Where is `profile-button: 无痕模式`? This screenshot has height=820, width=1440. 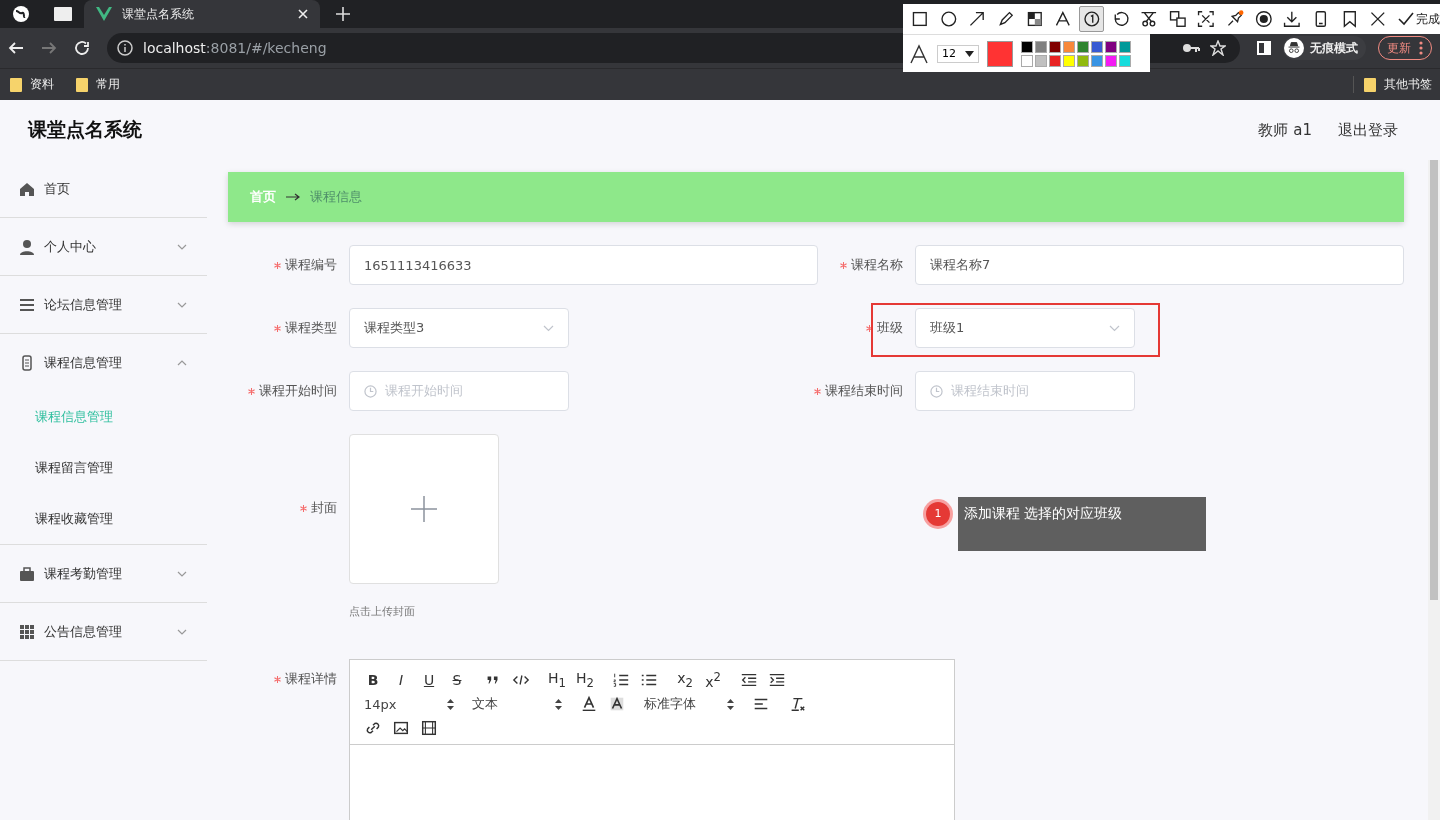 profile-button: 无痕模式 is located at coordinates (1324, 48).